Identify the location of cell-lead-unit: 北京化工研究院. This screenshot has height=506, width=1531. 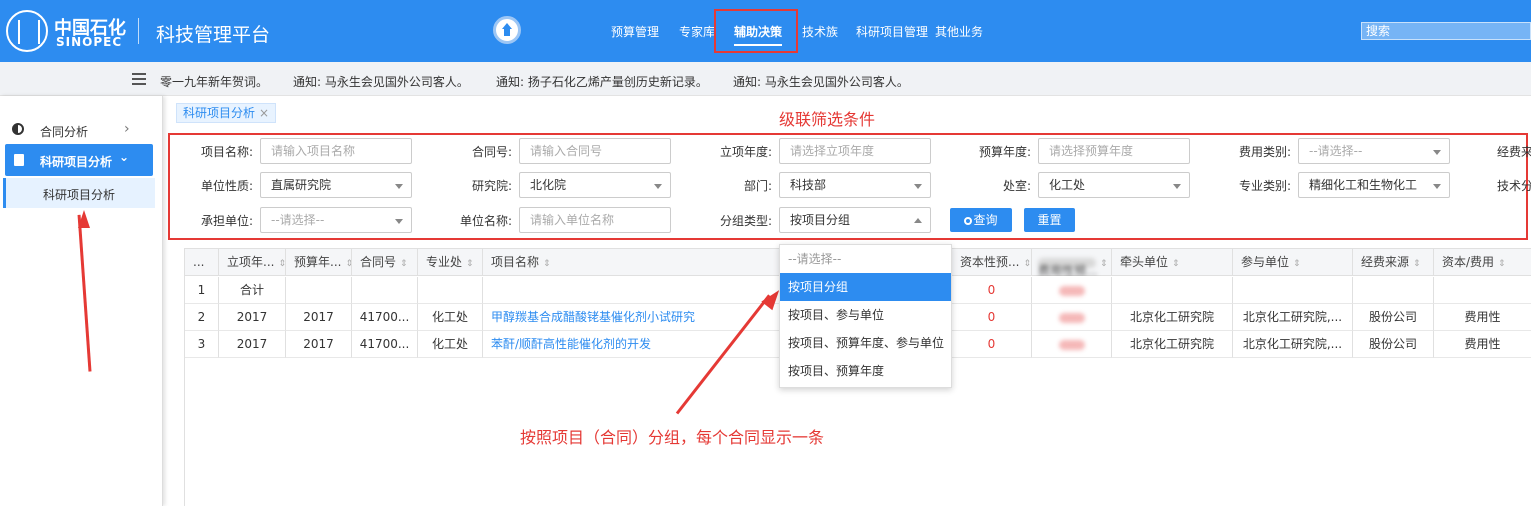
(1172, 317).